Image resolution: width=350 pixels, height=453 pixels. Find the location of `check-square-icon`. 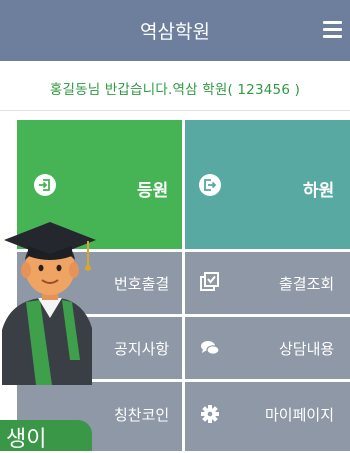

check-square-icon is located at coordinates (209, 281).